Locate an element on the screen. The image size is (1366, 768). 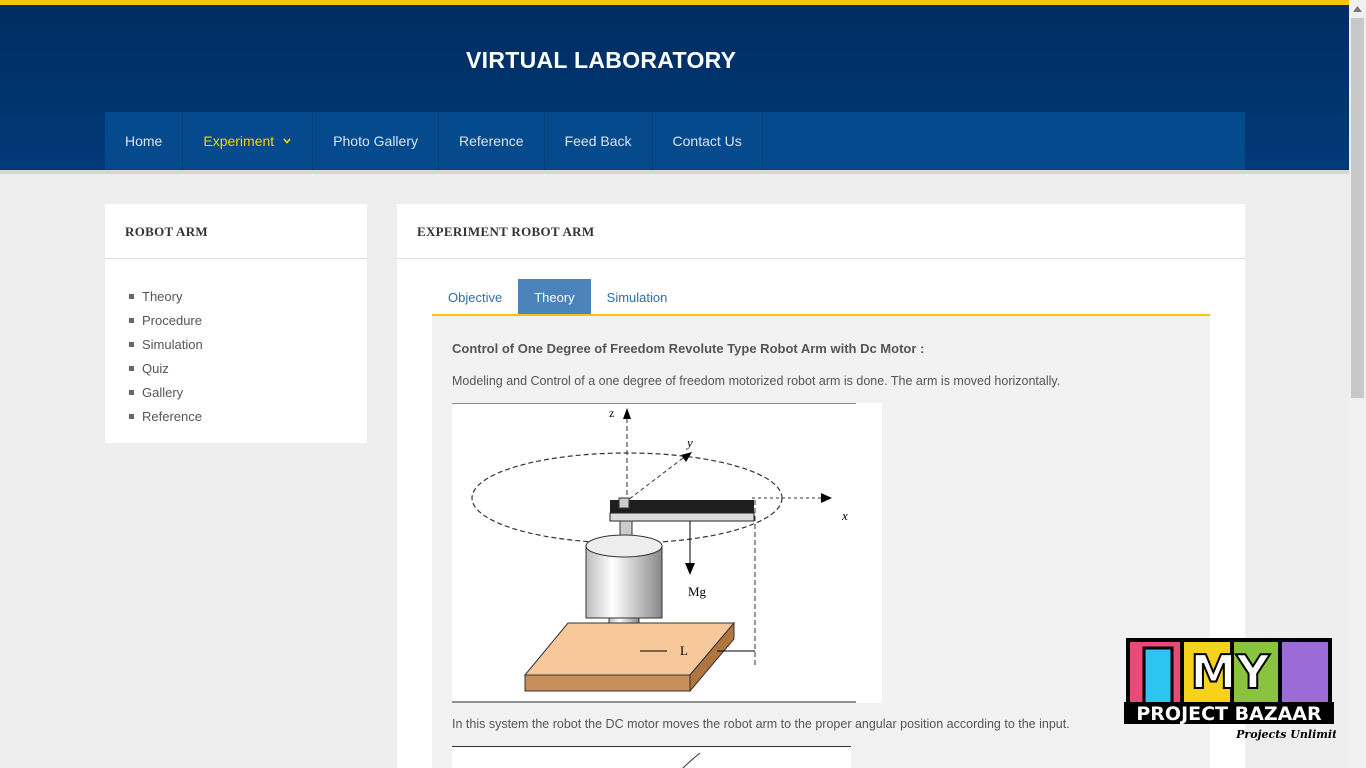
sidebar-item-gallery: Gallery is located at coordinates (166, 392).